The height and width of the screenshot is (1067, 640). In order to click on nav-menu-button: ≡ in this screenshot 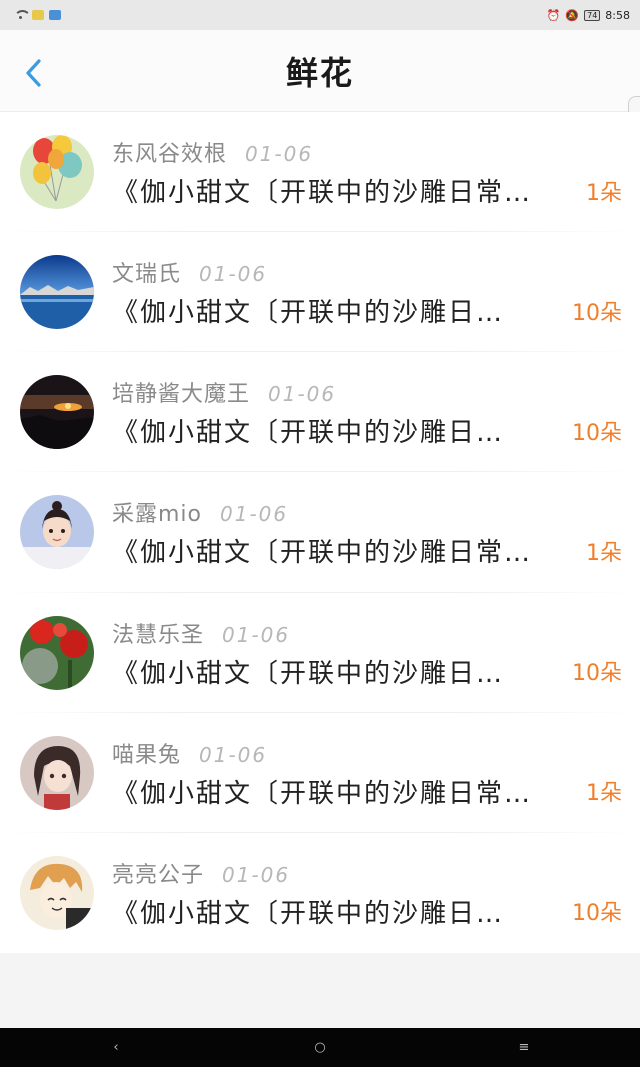, I will do `click(524, 1047)`.